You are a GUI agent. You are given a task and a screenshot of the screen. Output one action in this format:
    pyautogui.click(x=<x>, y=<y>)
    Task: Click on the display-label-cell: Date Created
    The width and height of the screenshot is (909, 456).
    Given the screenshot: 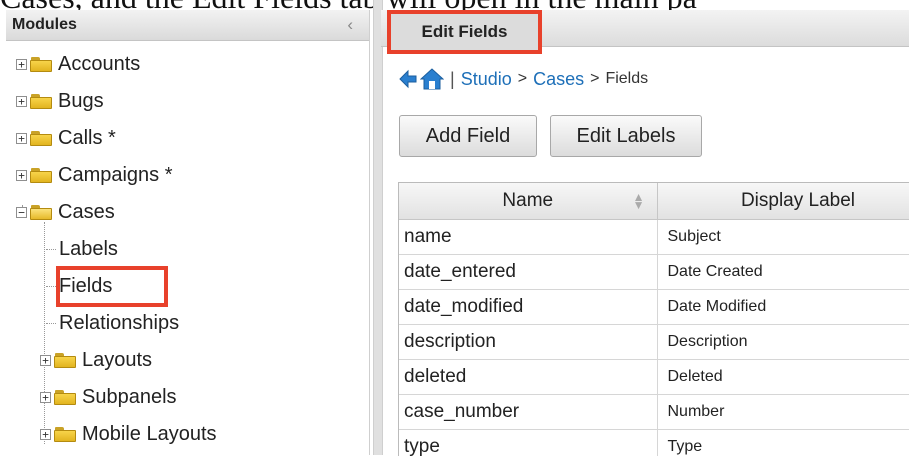 What is the action you would take?
    pyautogui.click(x=783, y=272)
    